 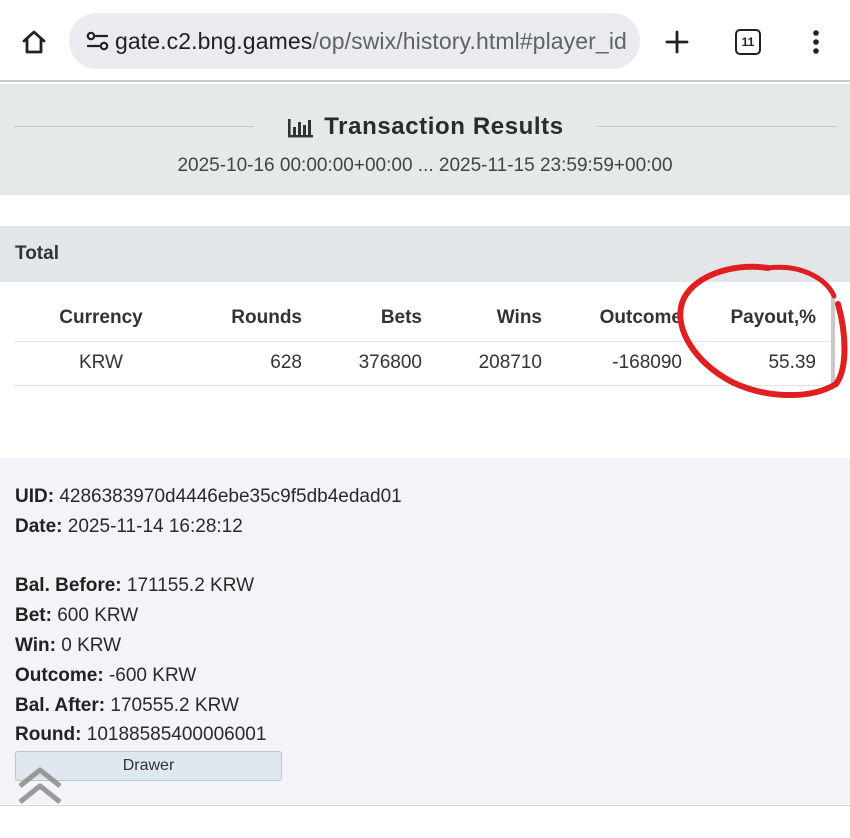 I want to click on column-header-wins: Wins, so click(x=496, y=319).